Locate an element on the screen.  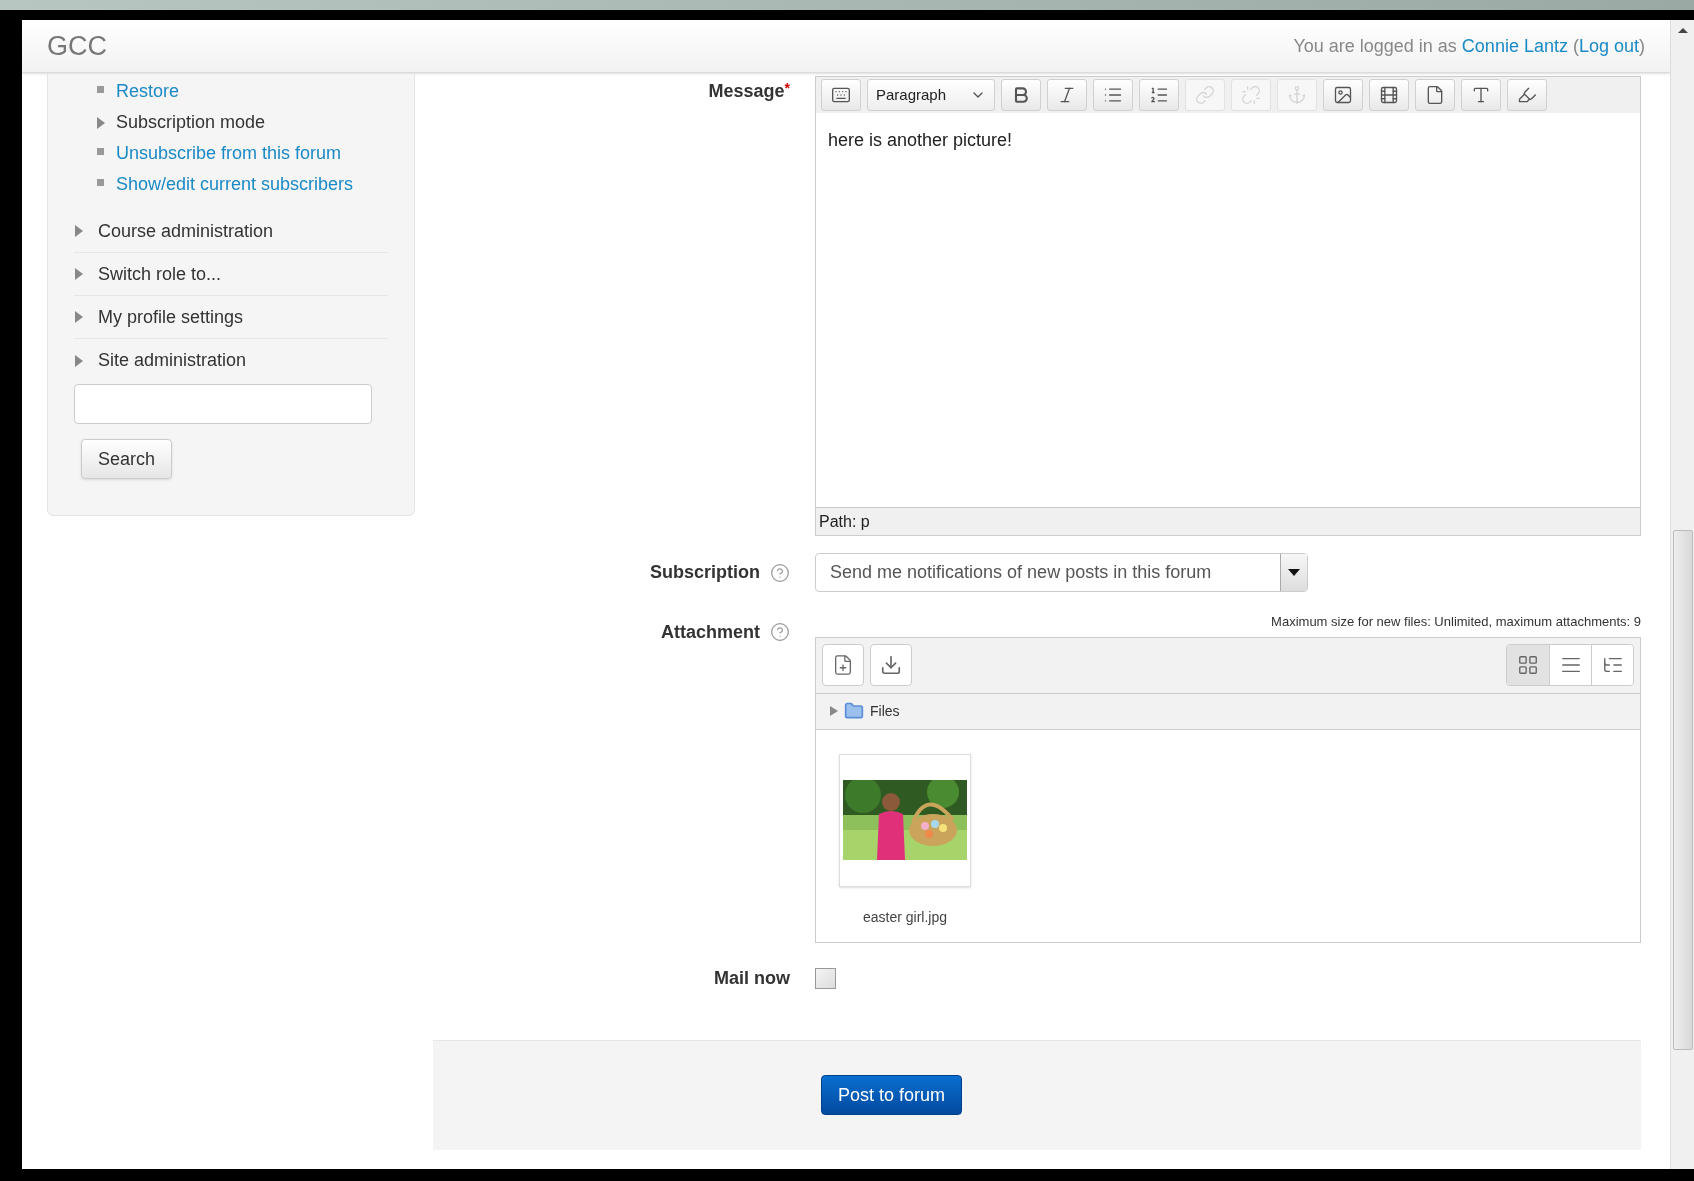
menu-link: Restore is located at coordinates (148, 91).